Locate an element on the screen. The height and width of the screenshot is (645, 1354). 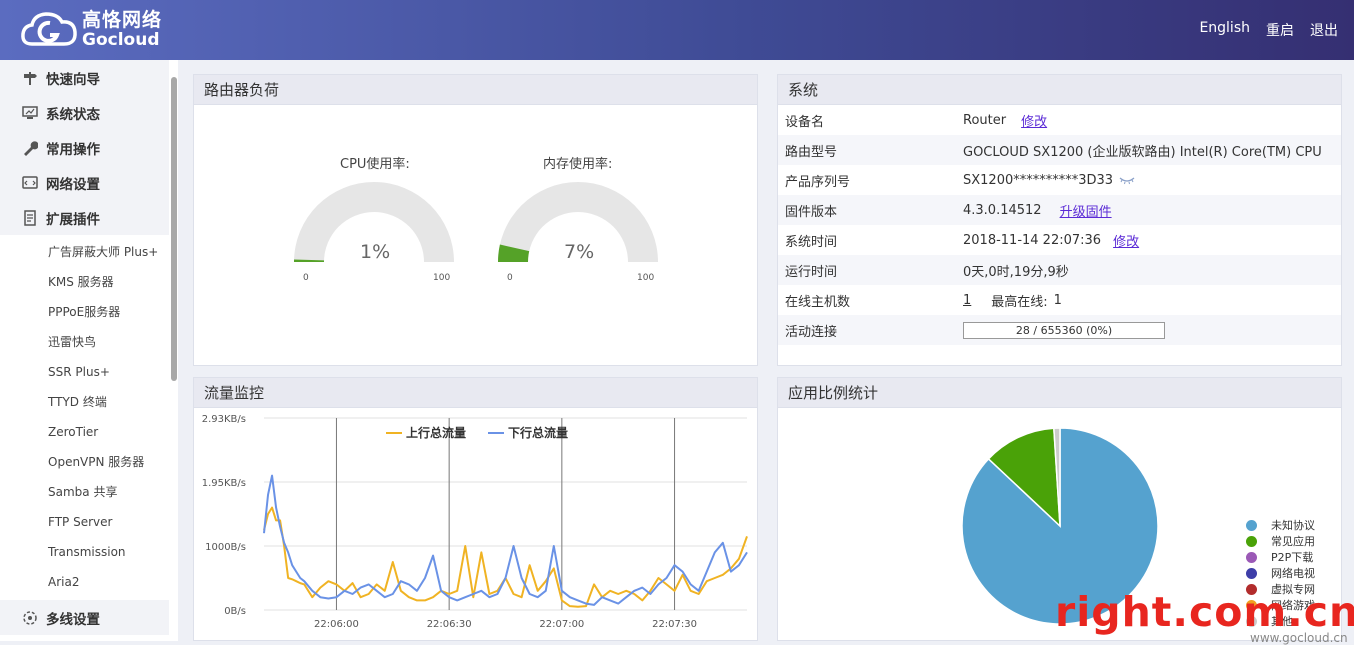
sidebar-bottom-menu: 多线设置 is located at coordinates (89, 617).